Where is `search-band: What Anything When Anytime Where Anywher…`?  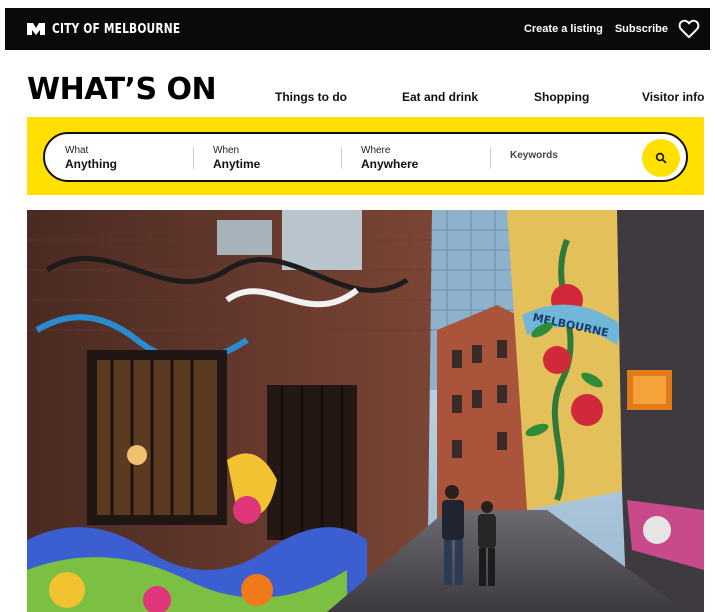
search-band: What Anything When Anytime Where Anywher… is located at coordinates (365, 156).